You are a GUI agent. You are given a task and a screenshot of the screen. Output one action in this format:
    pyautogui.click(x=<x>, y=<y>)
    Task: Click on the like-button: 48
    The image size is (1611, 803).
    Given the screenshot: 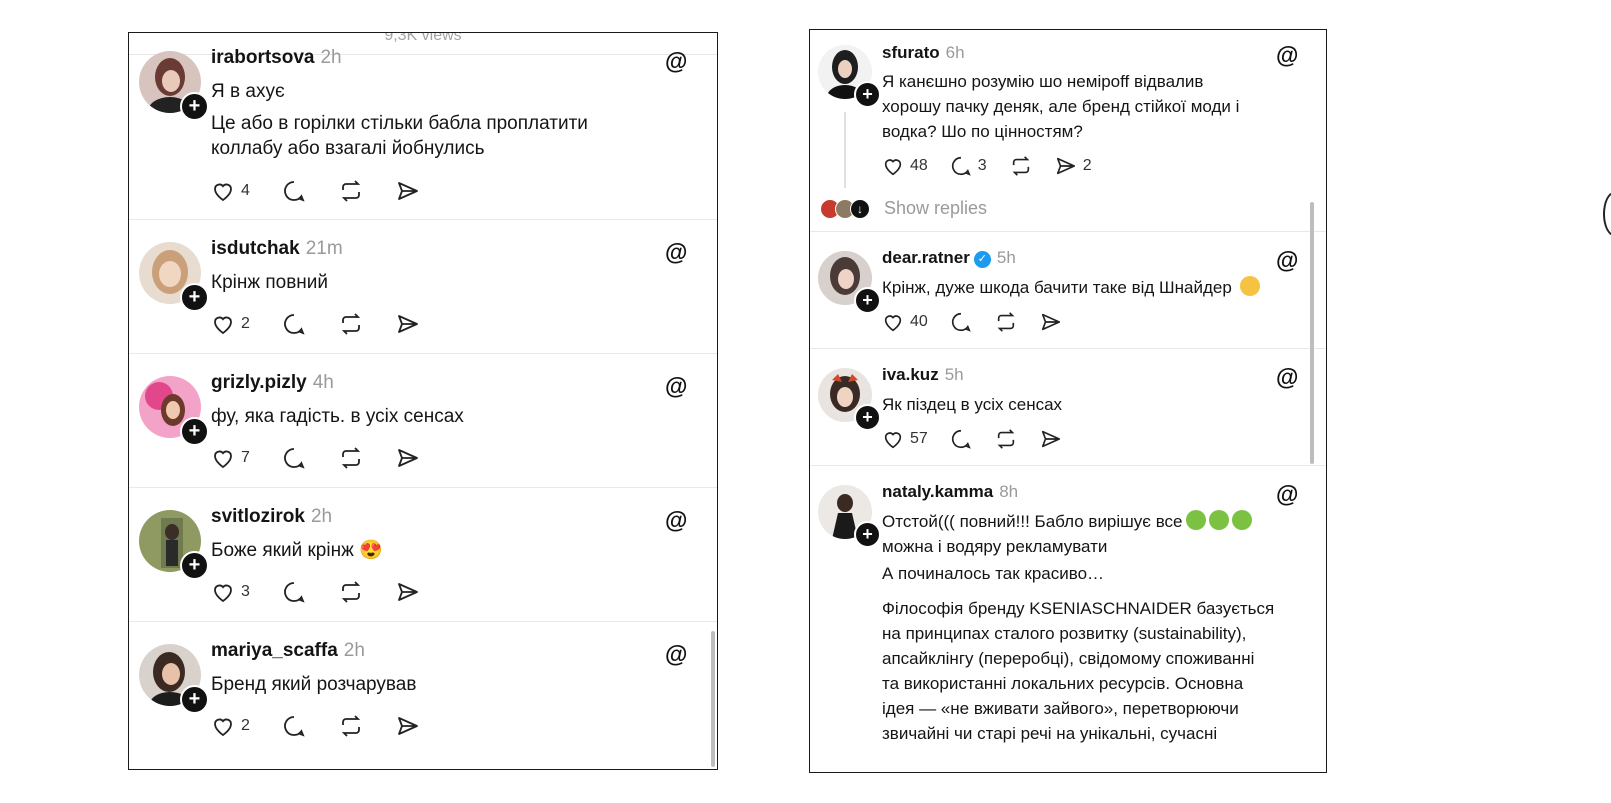 What is the action you would take?
    pyautogui.click(x=905, y=166)
    